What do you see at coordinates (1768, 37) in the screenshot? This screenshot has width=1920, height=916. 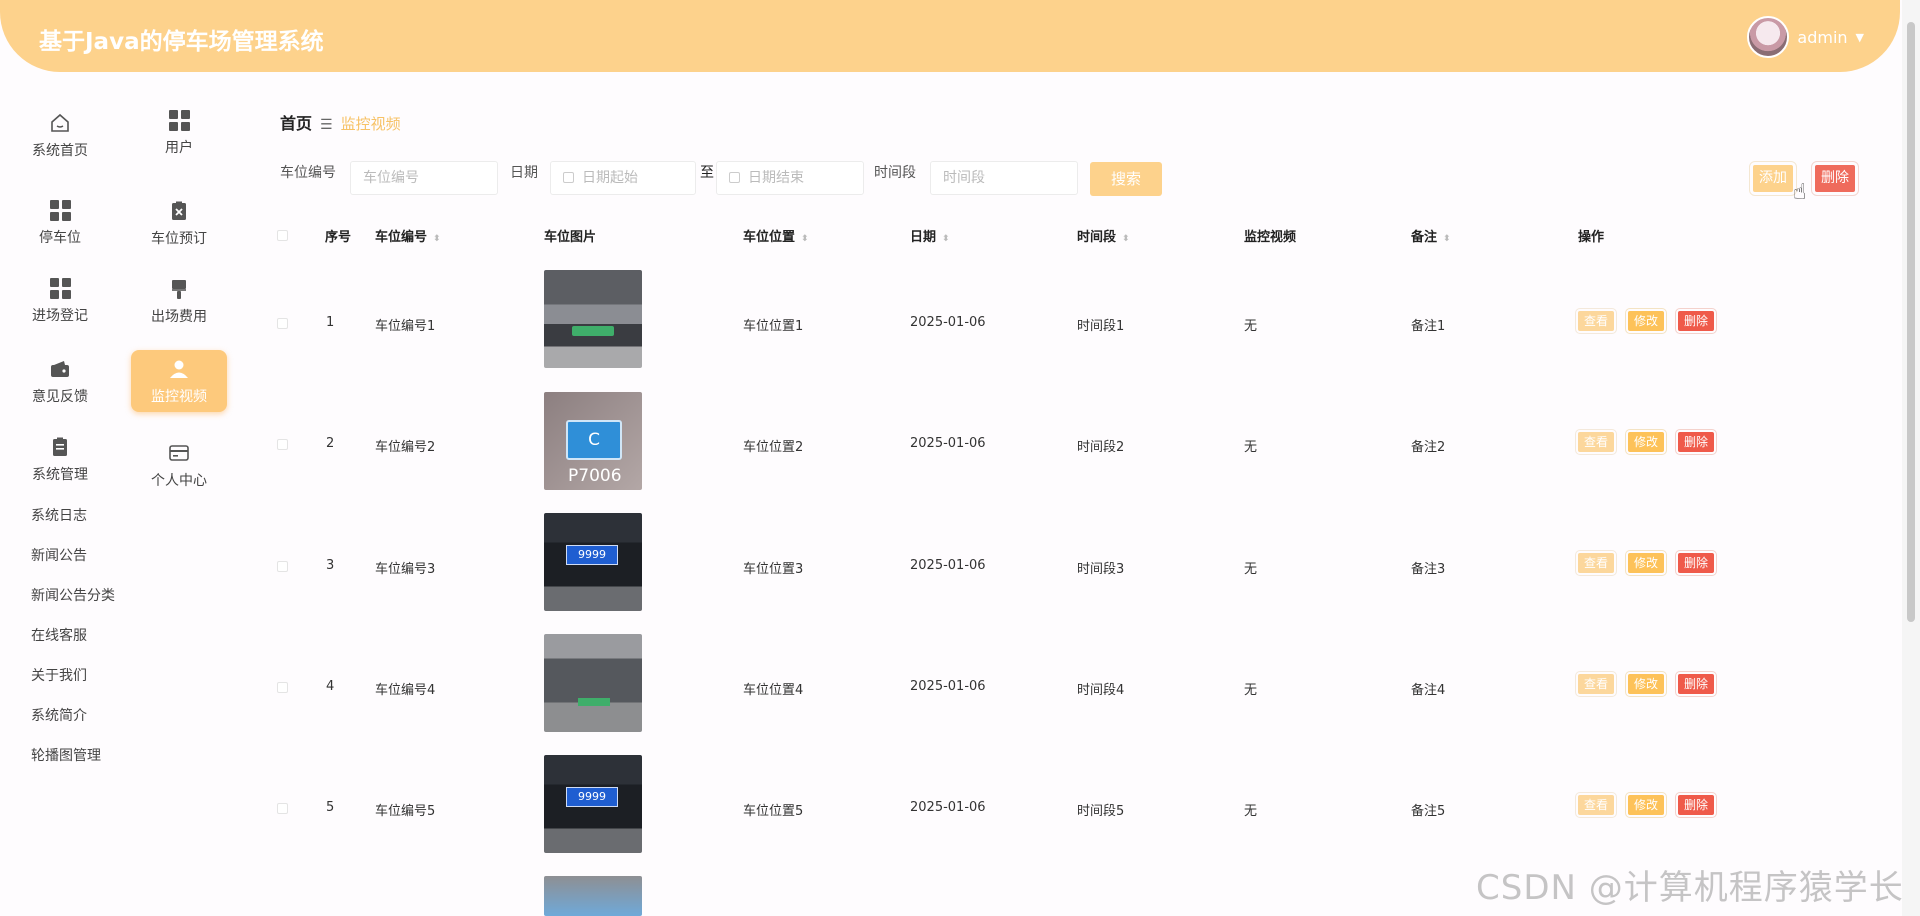 I see `avatar` at bounding box center [1768, 37].